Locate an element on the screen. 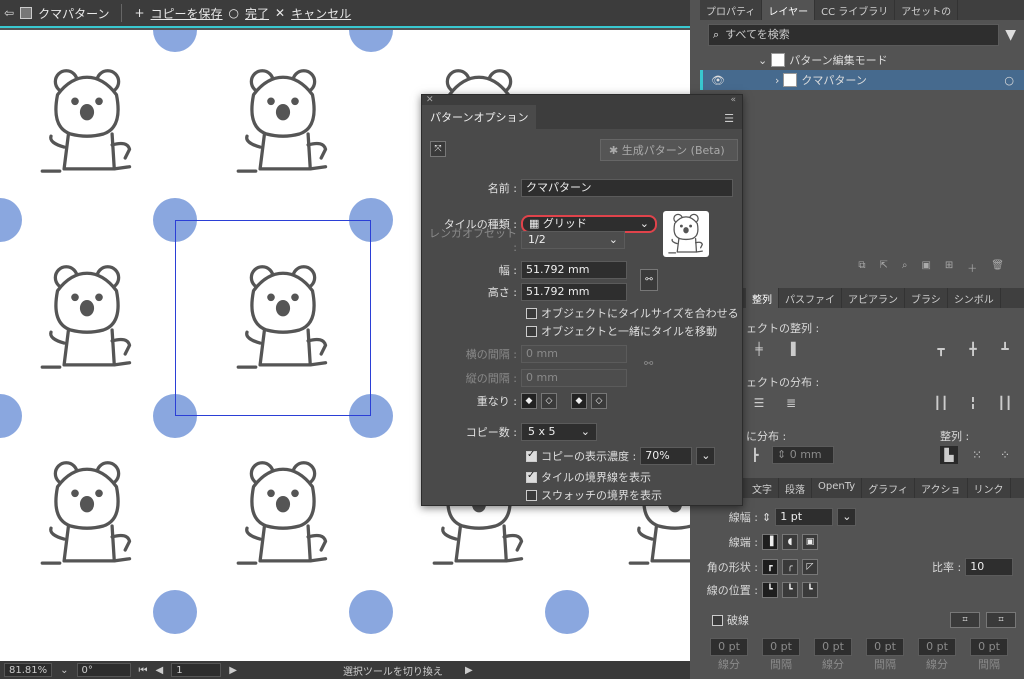 Image resolution: width=1024 pixels, height=679 pixels. export-icon: ⇱ is located at coordinates (883, 268).